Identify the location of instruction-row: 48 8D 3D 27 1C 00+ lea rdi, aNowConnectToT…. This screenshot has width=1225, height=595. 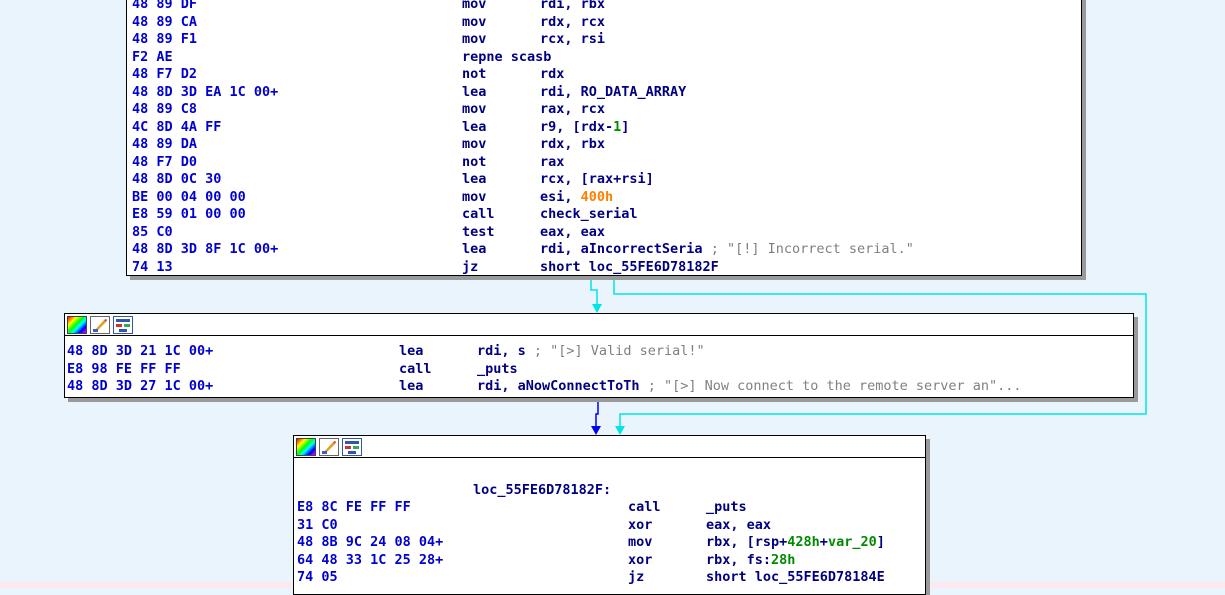
(599, 387).